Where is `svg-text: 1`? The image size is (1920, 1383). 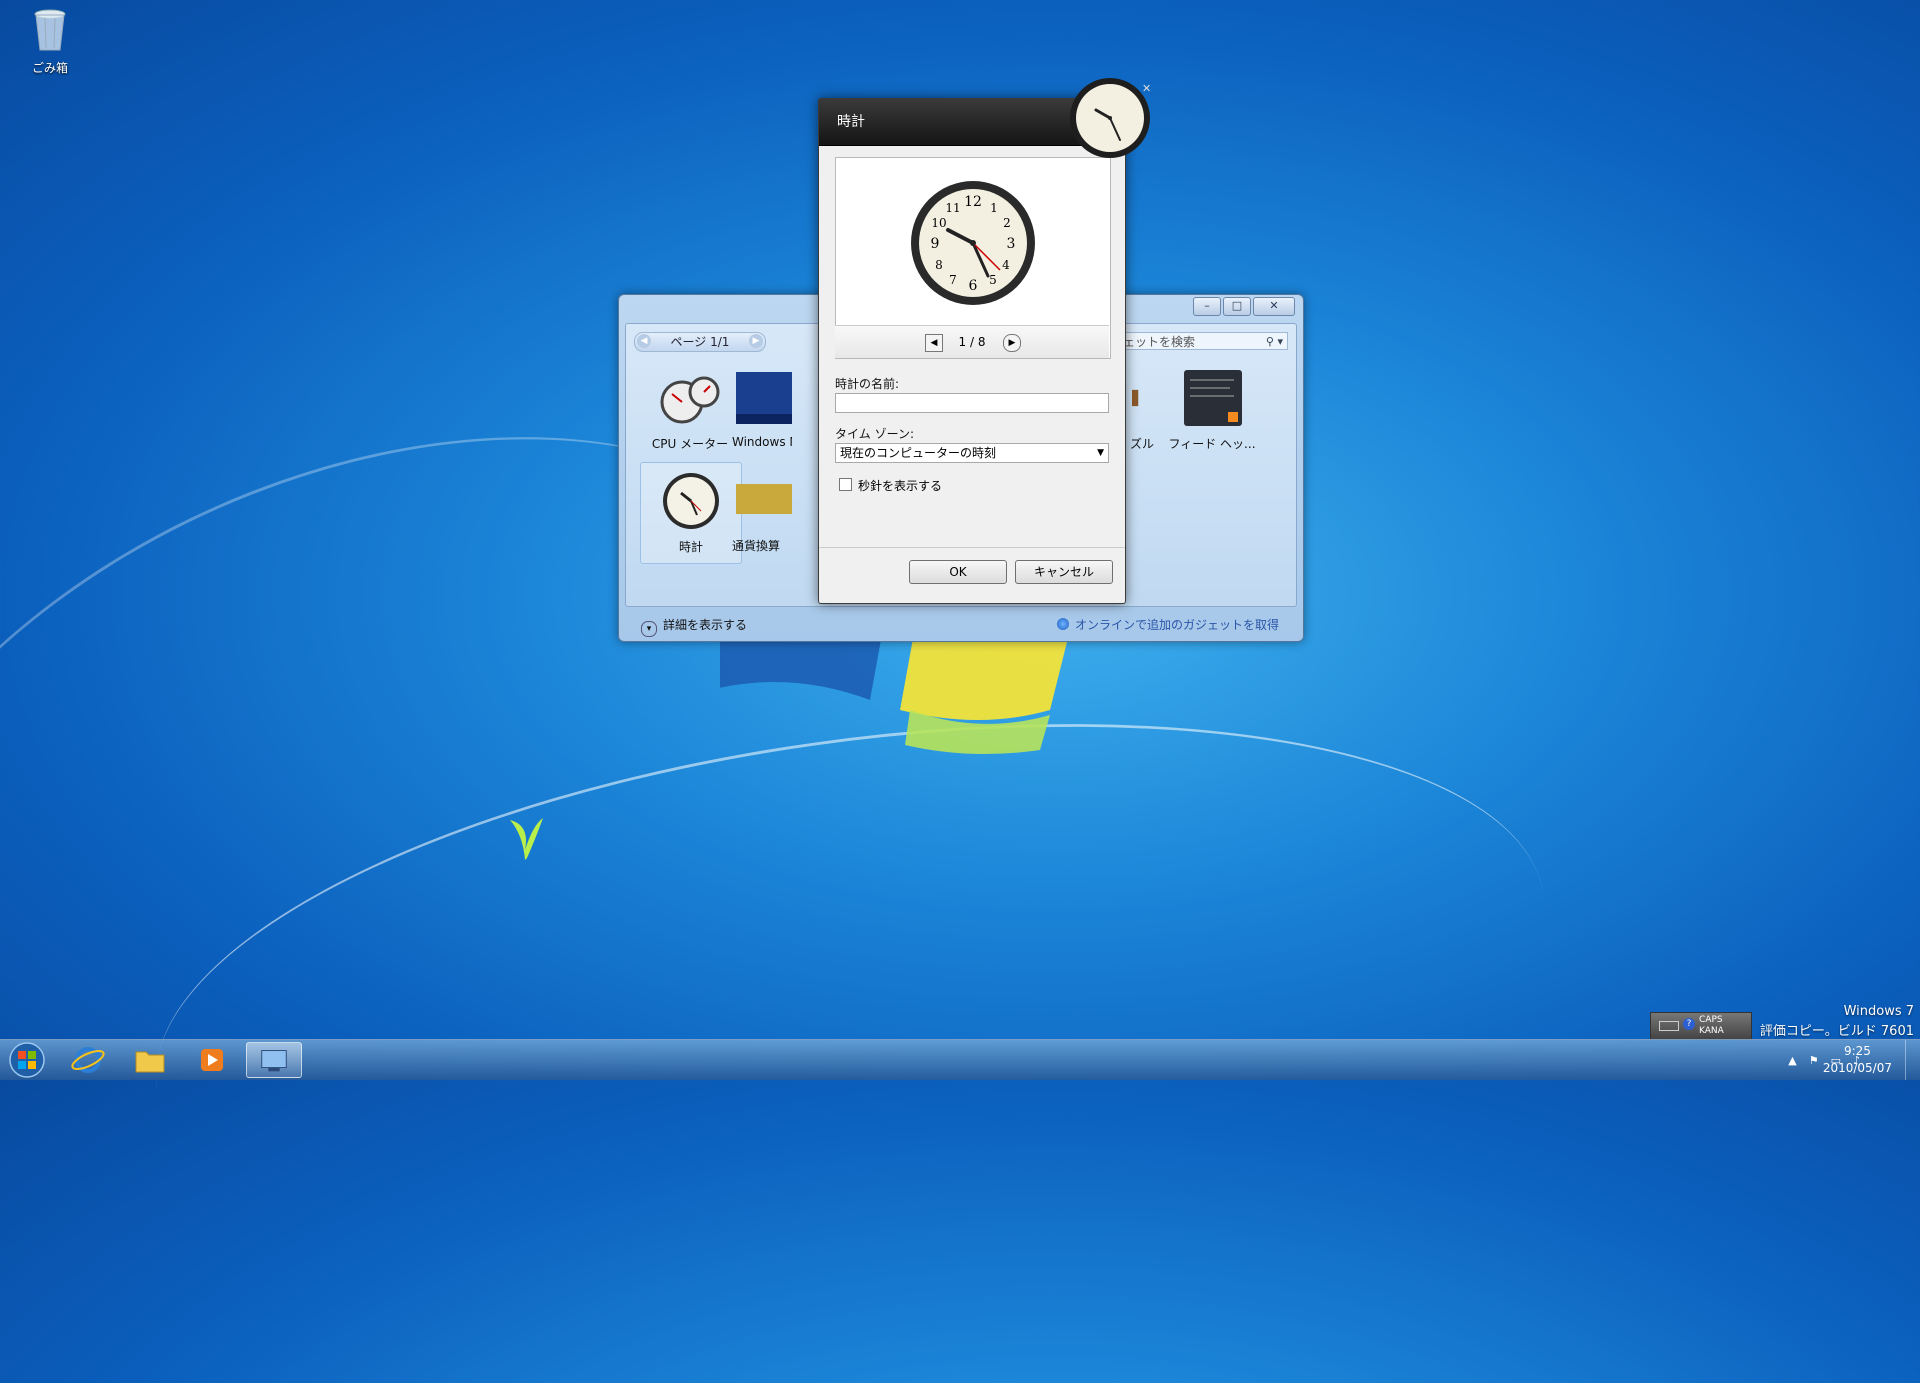 svg-text: 1 is located at coordinates (994, 208).